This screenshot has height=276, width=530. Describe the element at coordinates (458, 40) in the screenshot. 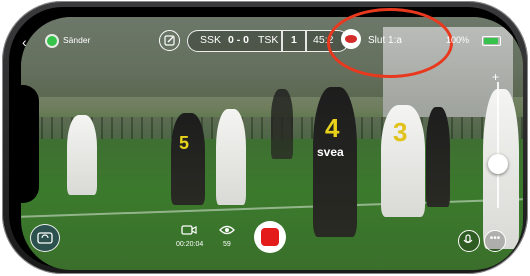

I see `battery-percent: 100%` at that location.